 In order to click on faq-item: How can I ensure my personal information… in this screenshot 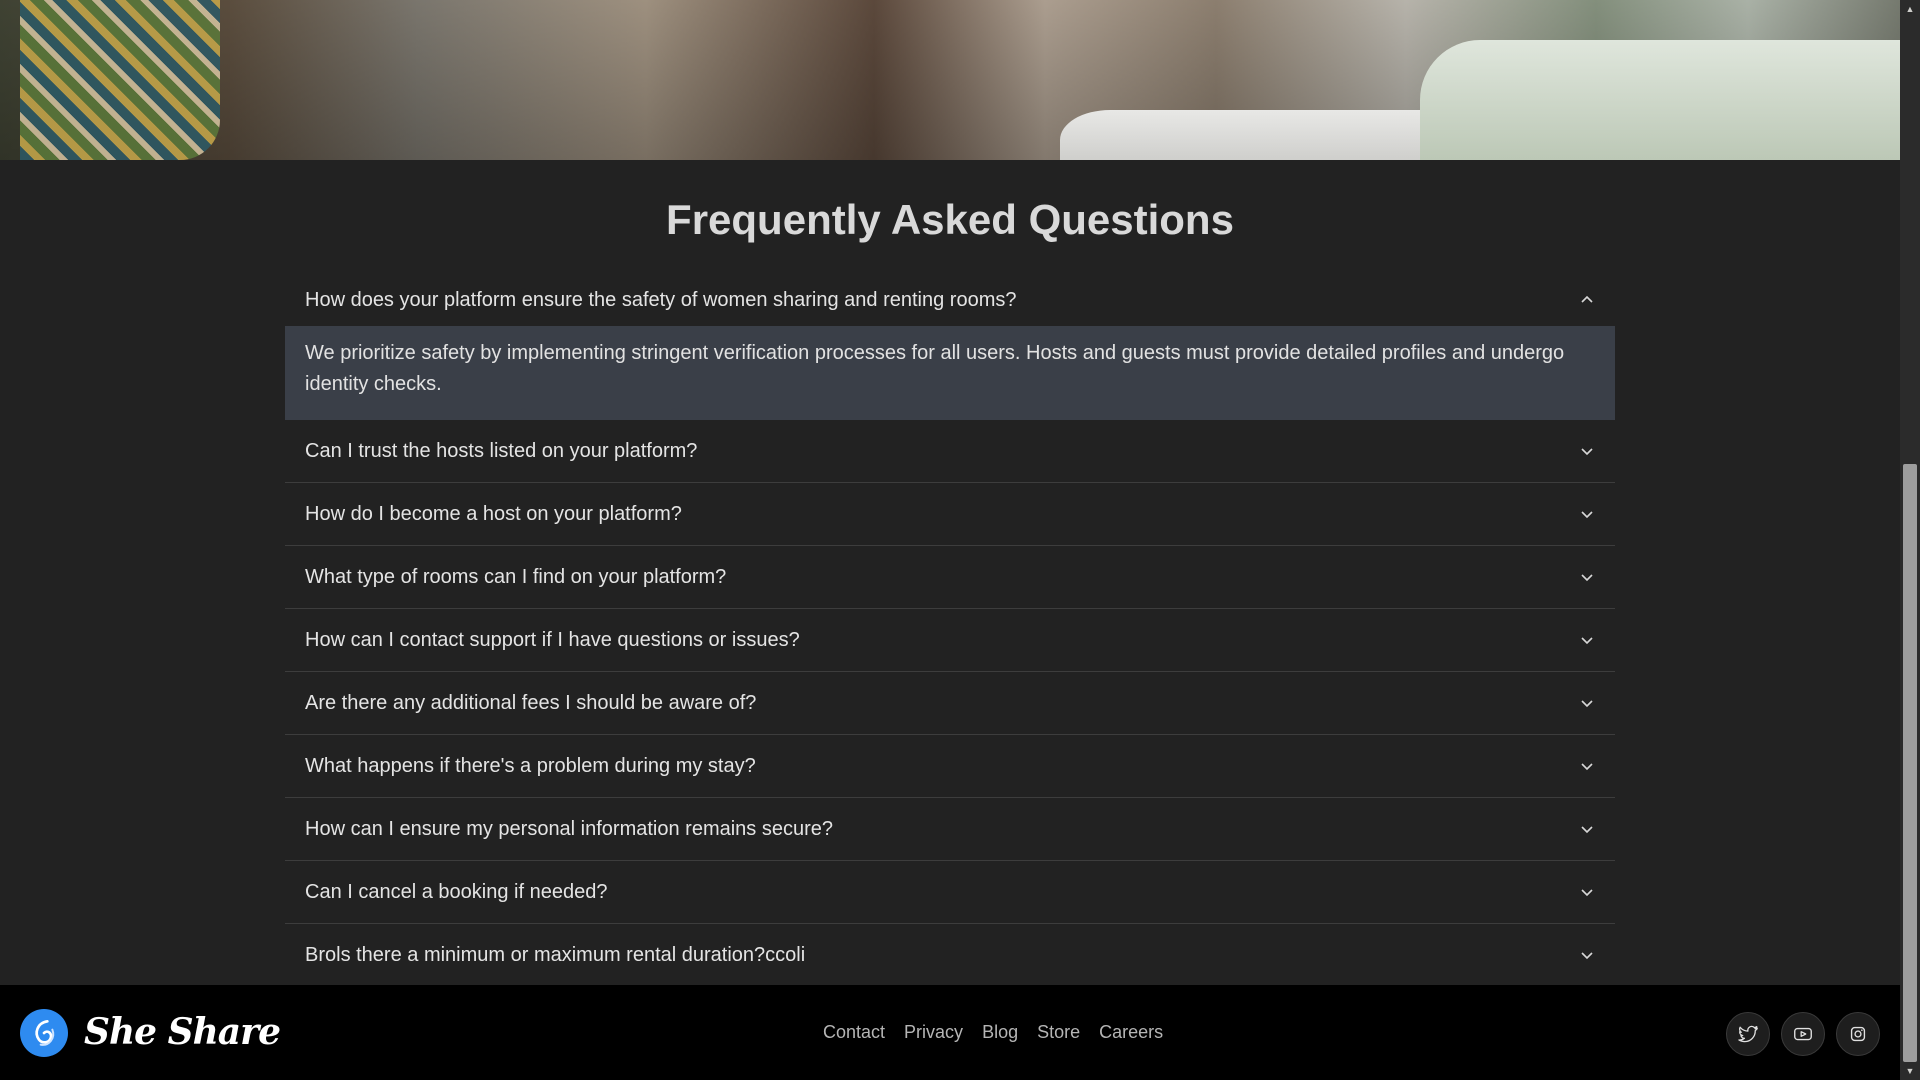, I will do `click(950, 829)`.